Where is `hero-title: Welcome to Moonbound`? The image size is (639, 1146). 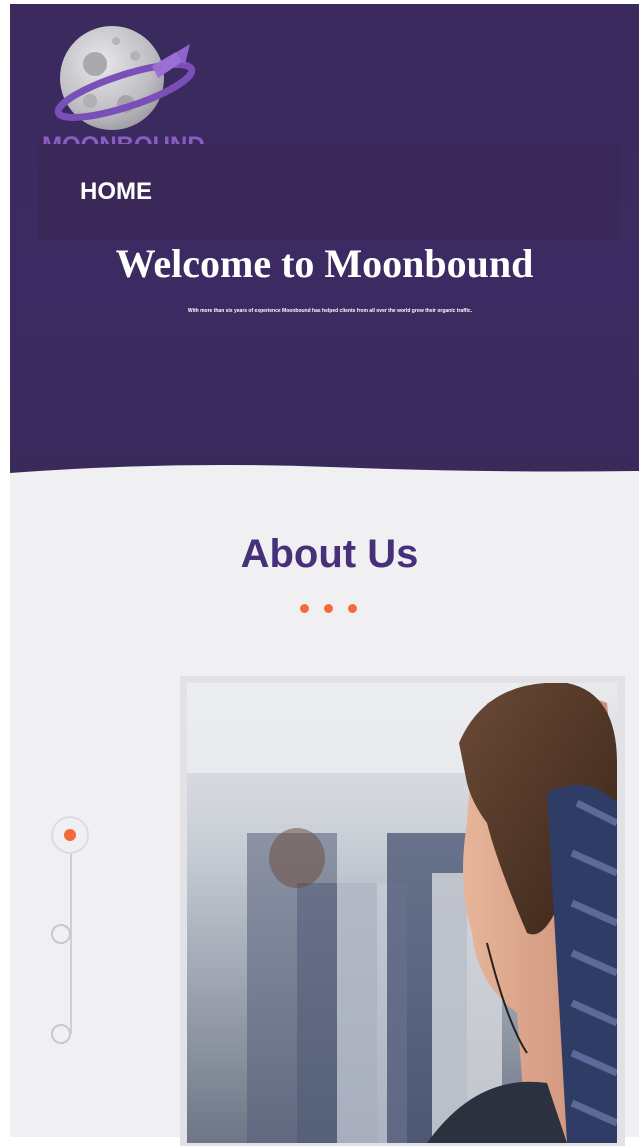
hero-title: Welcome to Moonbound is located at coordinates (324, 263).